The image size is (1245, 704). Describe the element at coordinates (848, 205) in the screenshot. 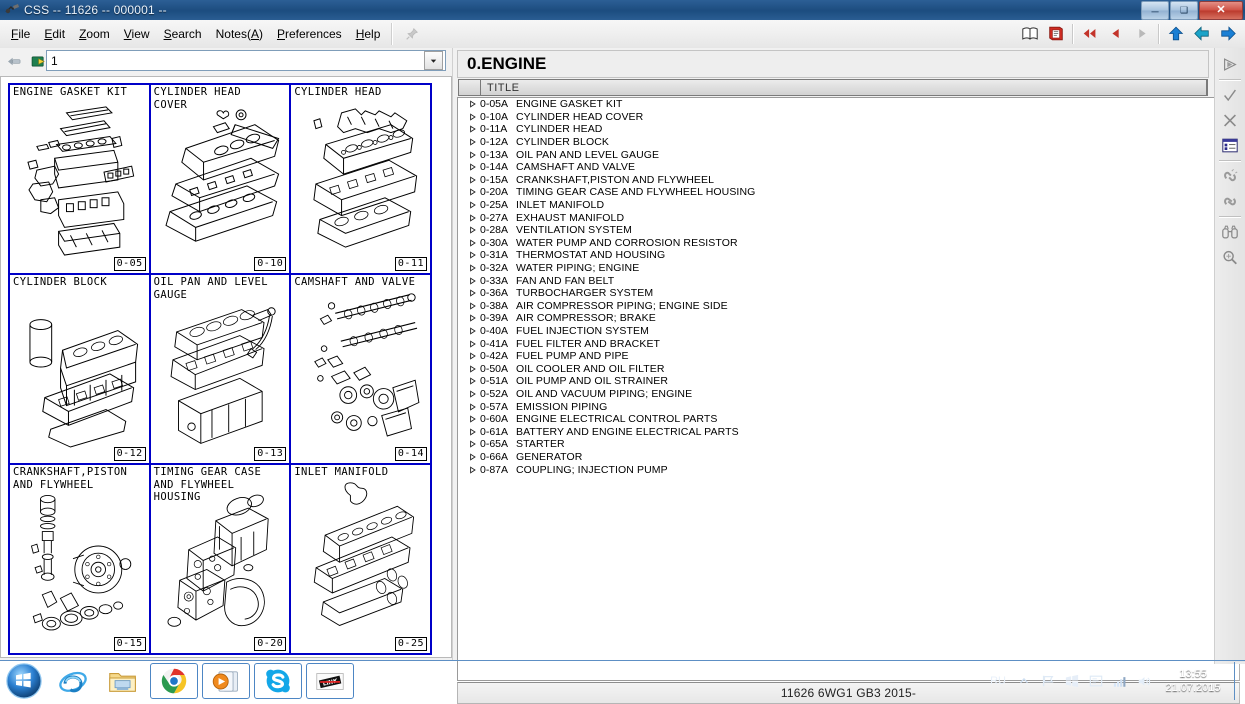

I see `list-item: 0-25A INLET MANIFOLD` at that location.